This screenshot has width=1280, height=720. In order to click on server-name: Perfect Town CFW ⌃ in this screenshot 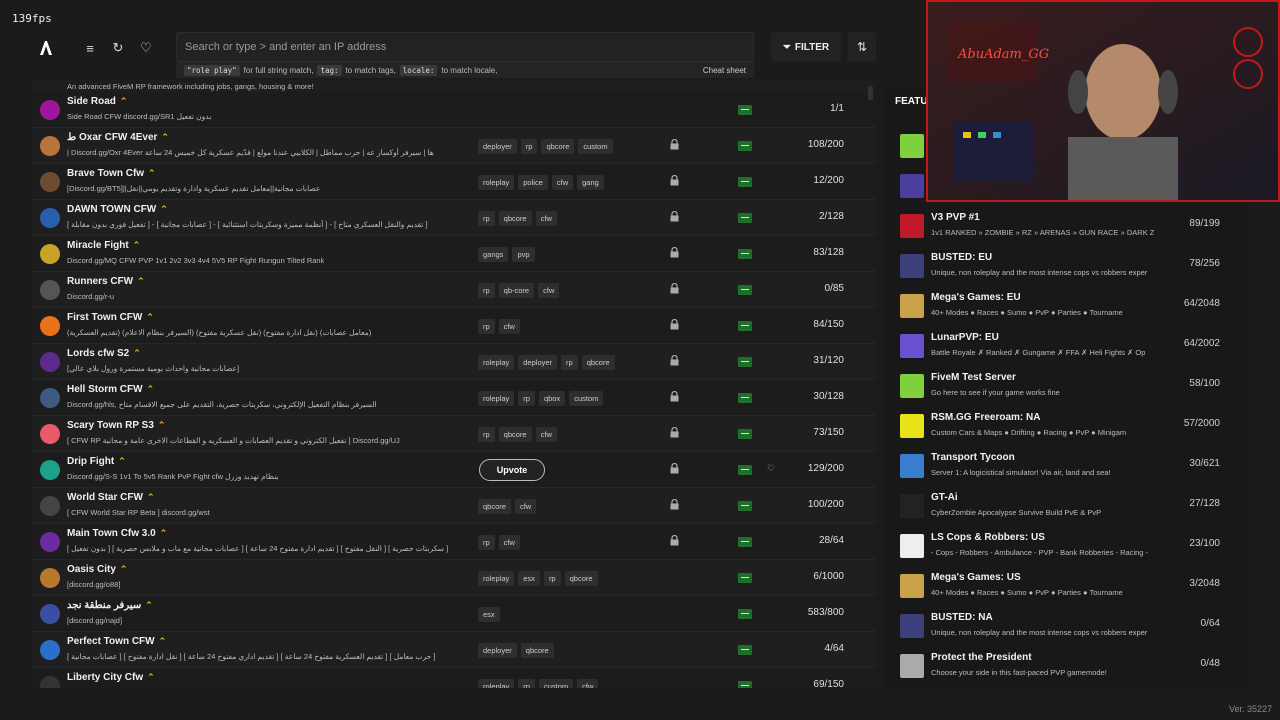, I will do `click(116, 641)`.